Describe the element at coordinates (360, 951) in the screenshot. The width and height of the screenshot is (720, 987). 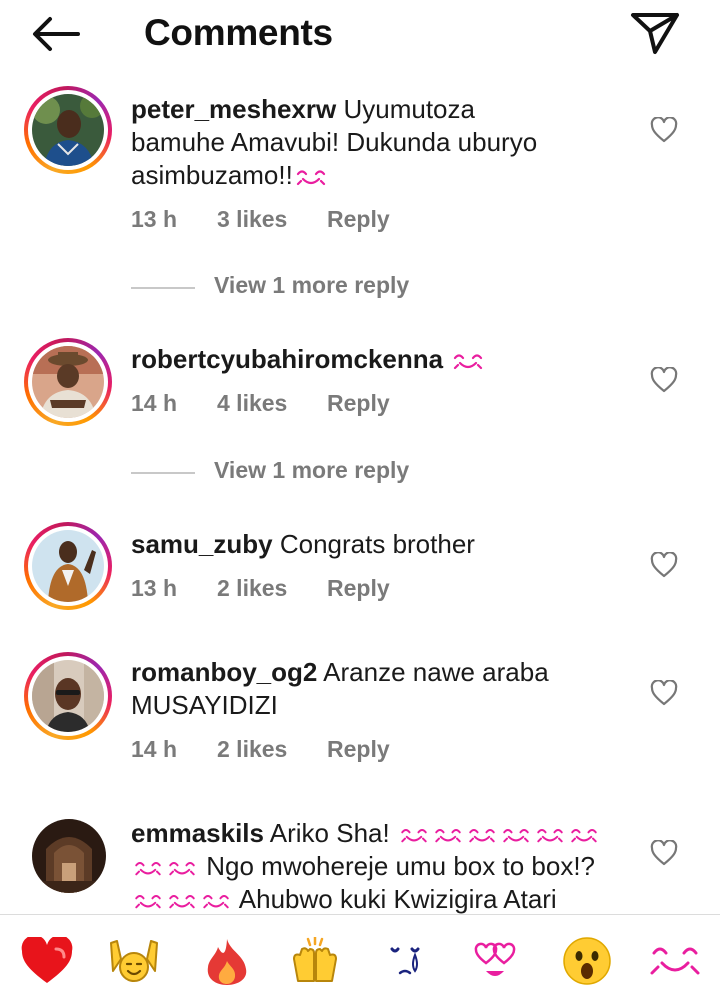
I see `emoji-reaction-bar` at that location.